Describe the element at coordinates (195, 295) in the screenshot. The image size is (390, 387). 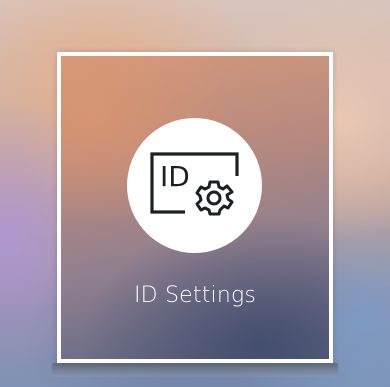
I see `tile-label: ID Settings` at that location.